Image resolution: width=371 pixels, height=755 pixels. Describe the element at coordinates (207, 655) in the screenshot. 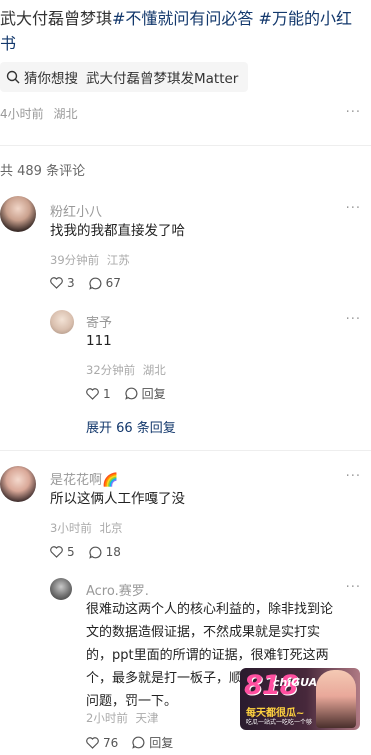

I see `reply-text-line: 的，ppt里面的所谓的证据，很难钉死这两` at that location.